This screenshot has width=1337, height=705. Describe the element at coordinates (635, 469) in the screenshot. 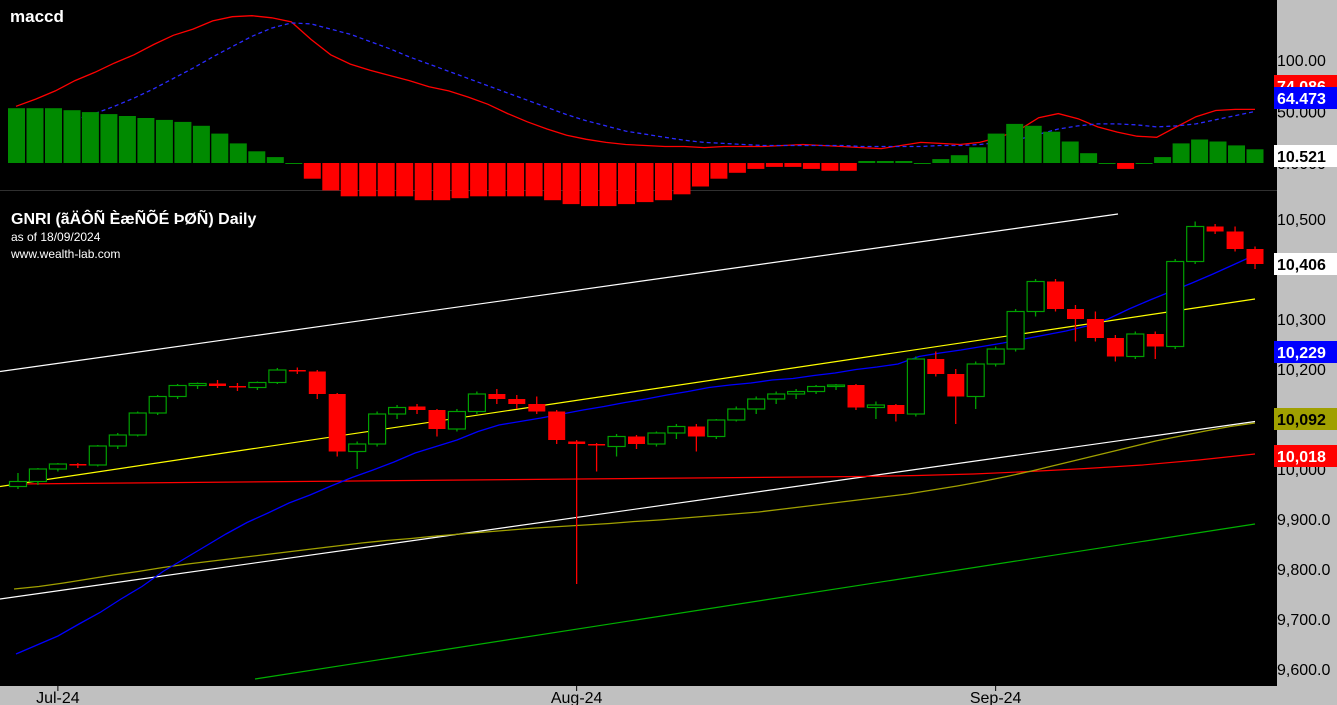

I see `long-moving-average` at that location.